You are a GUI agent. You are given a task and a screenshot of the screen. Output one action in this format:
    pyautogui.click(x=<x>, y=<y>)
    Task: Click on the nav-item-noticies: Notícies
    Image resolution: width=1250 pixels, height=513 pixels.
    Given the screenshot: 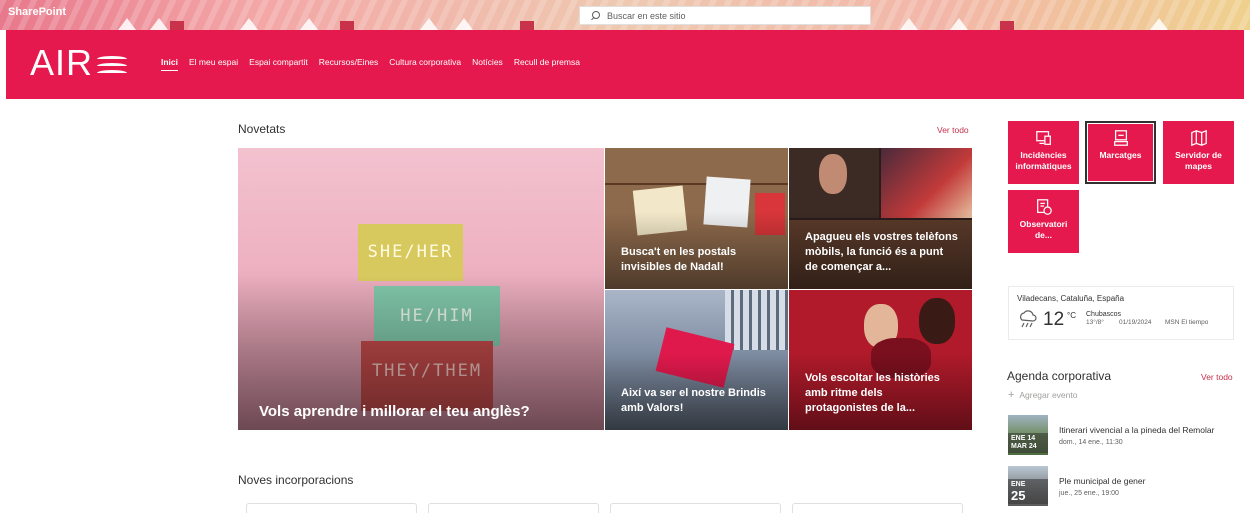 What is the action you would take?
    pyautogui.click(x=487, y=64)
    